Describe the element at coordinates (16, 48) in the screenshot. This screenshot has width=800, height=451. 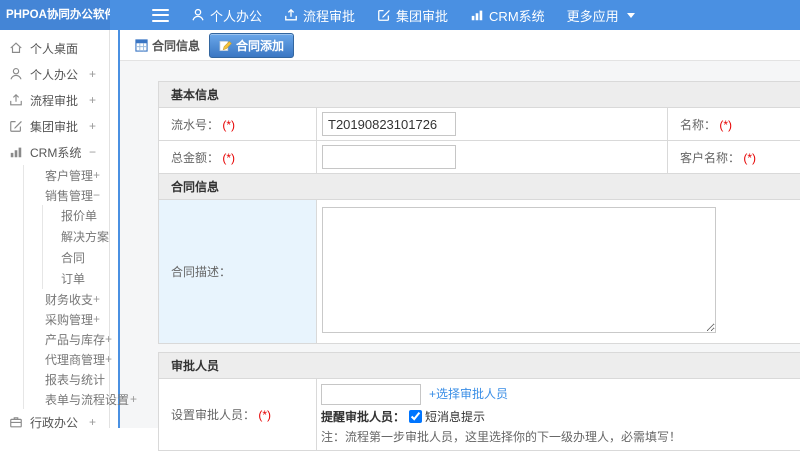
I see `home-icon` at that location.